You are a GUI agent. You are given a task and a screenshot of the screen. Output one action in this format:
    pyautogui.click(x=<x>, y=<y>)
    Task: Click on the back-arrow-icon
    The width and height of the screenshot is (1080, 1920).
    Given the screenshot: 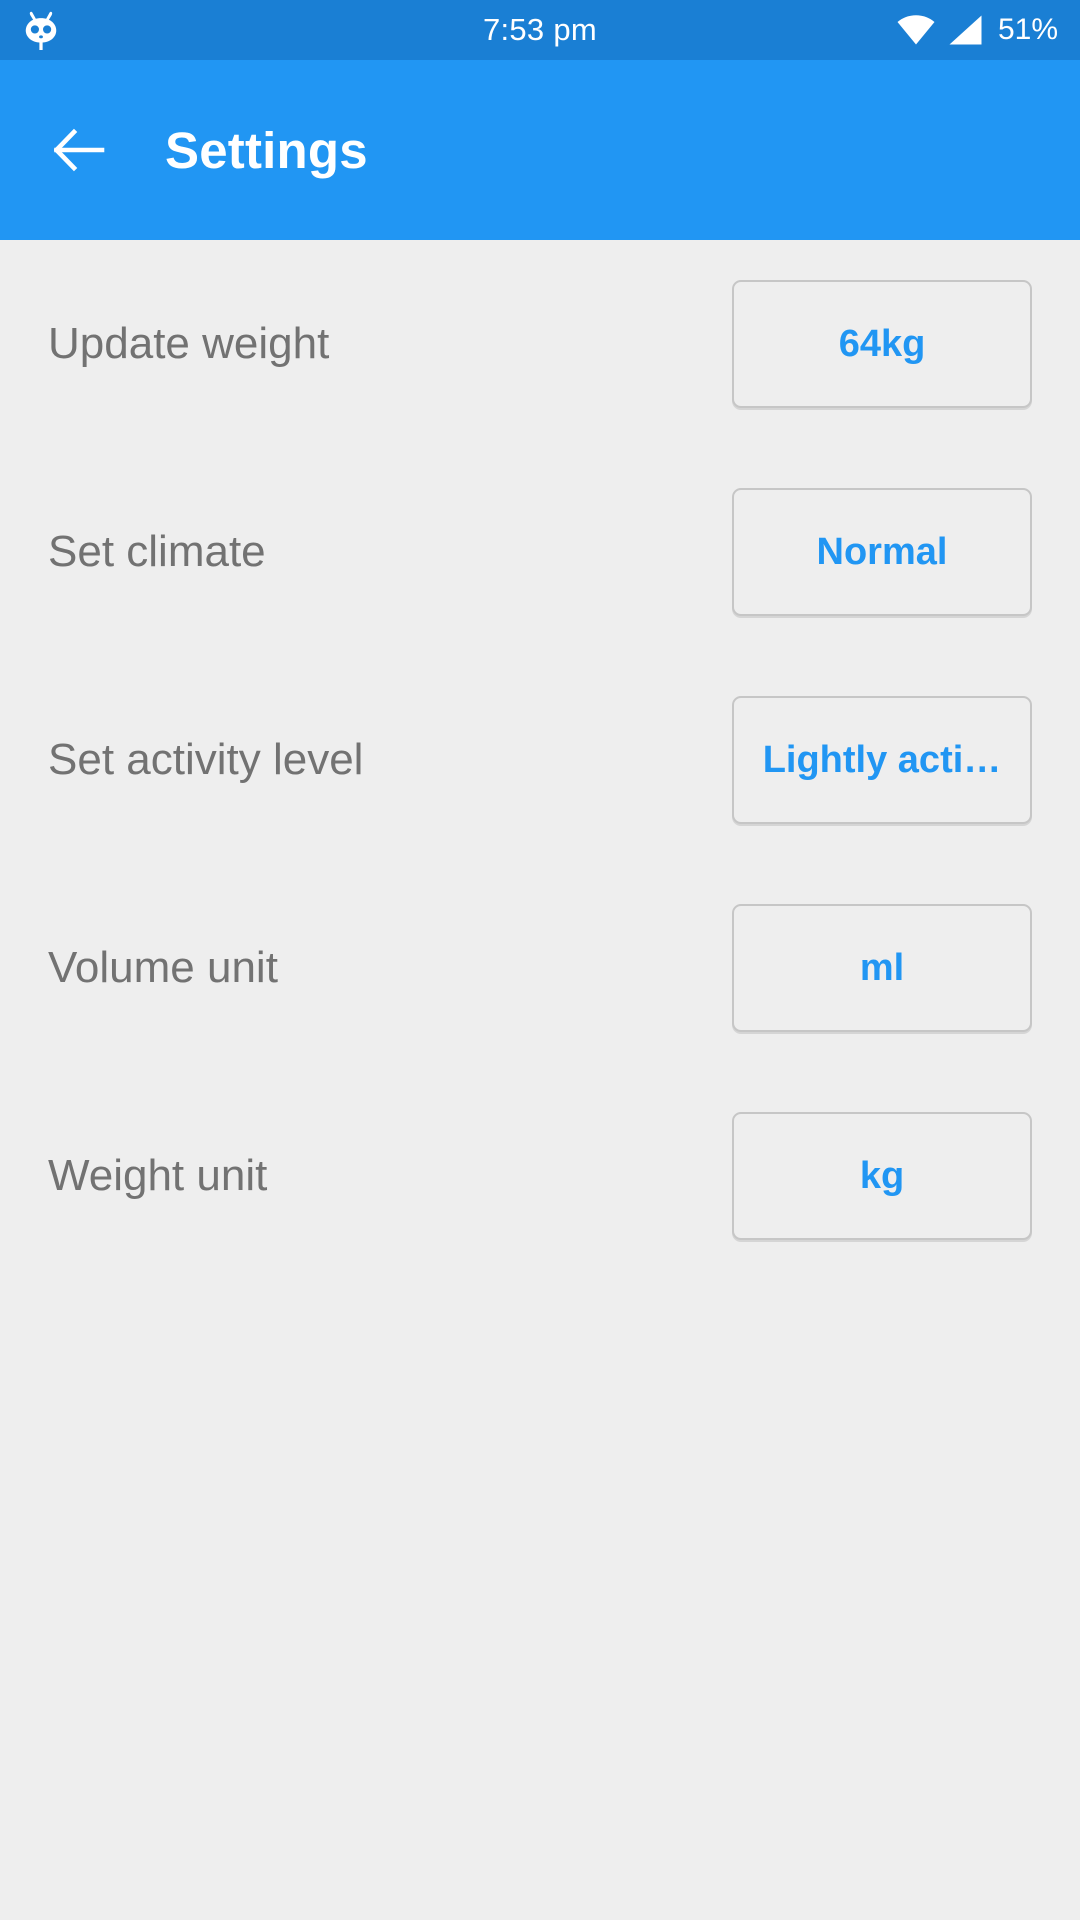 What is the action you would take?
    pyautogui.click(x=79, y=150)
    